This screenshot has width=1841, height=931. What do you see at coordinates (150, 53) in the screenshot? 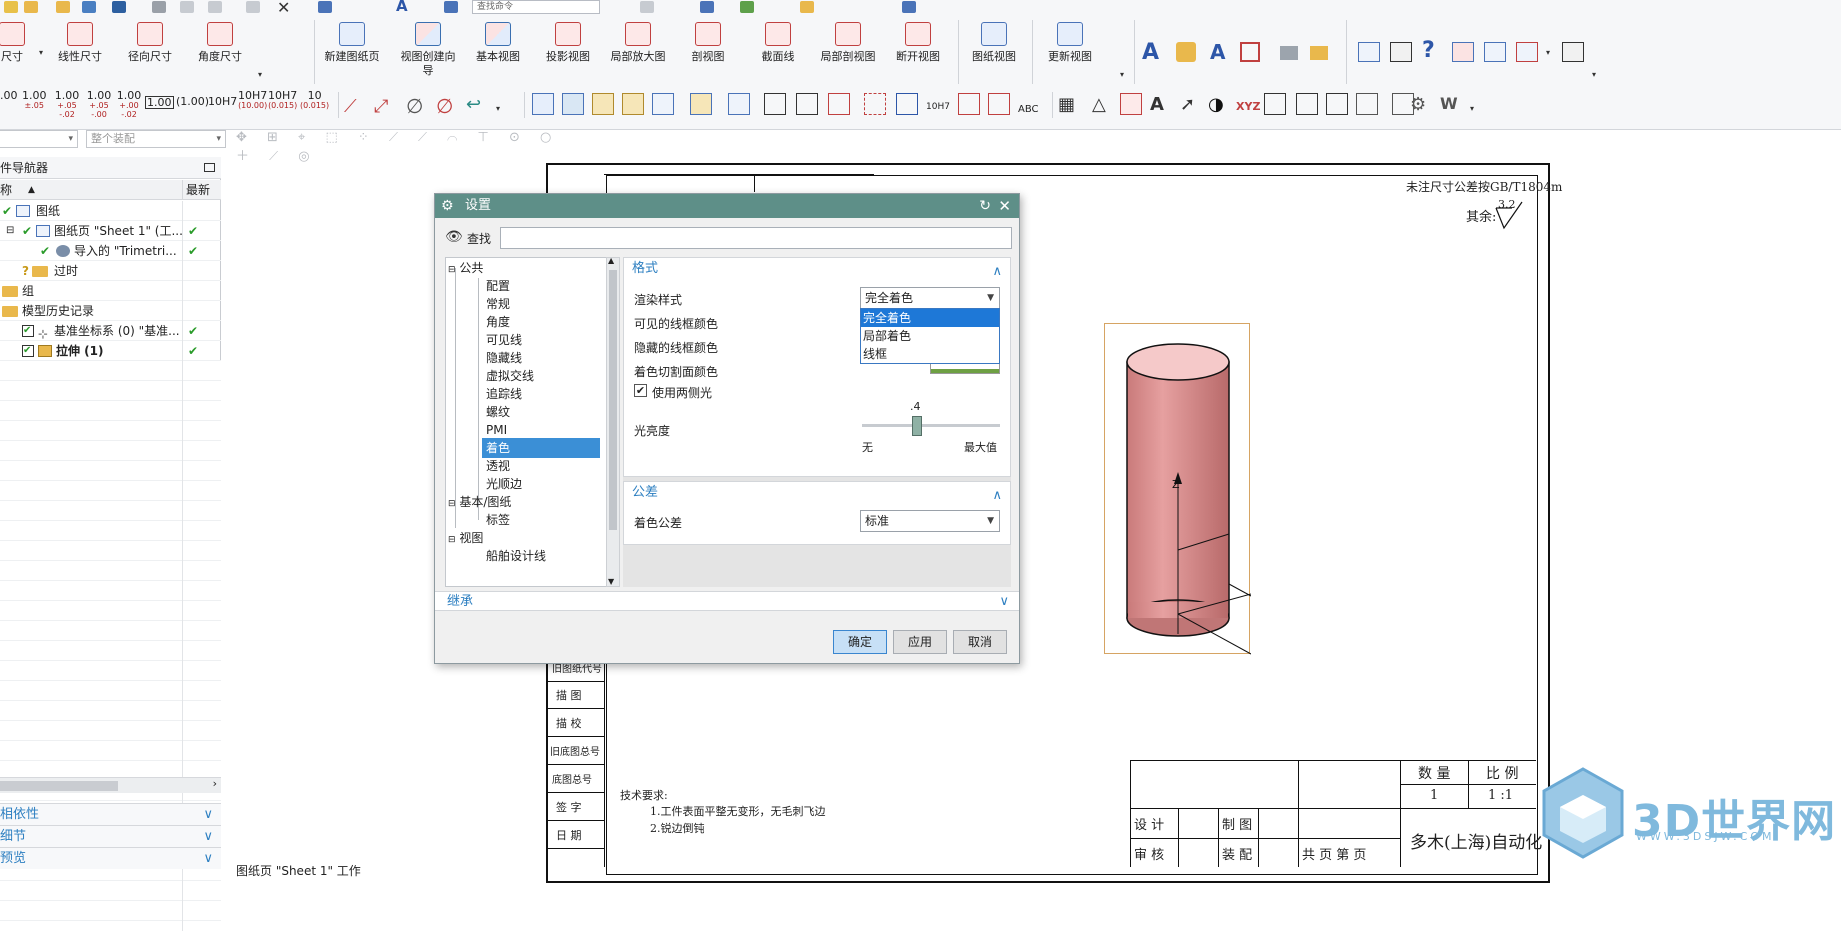
I see `radial-dimension-button: 径向尺寸` at bounding box center [150, 53].